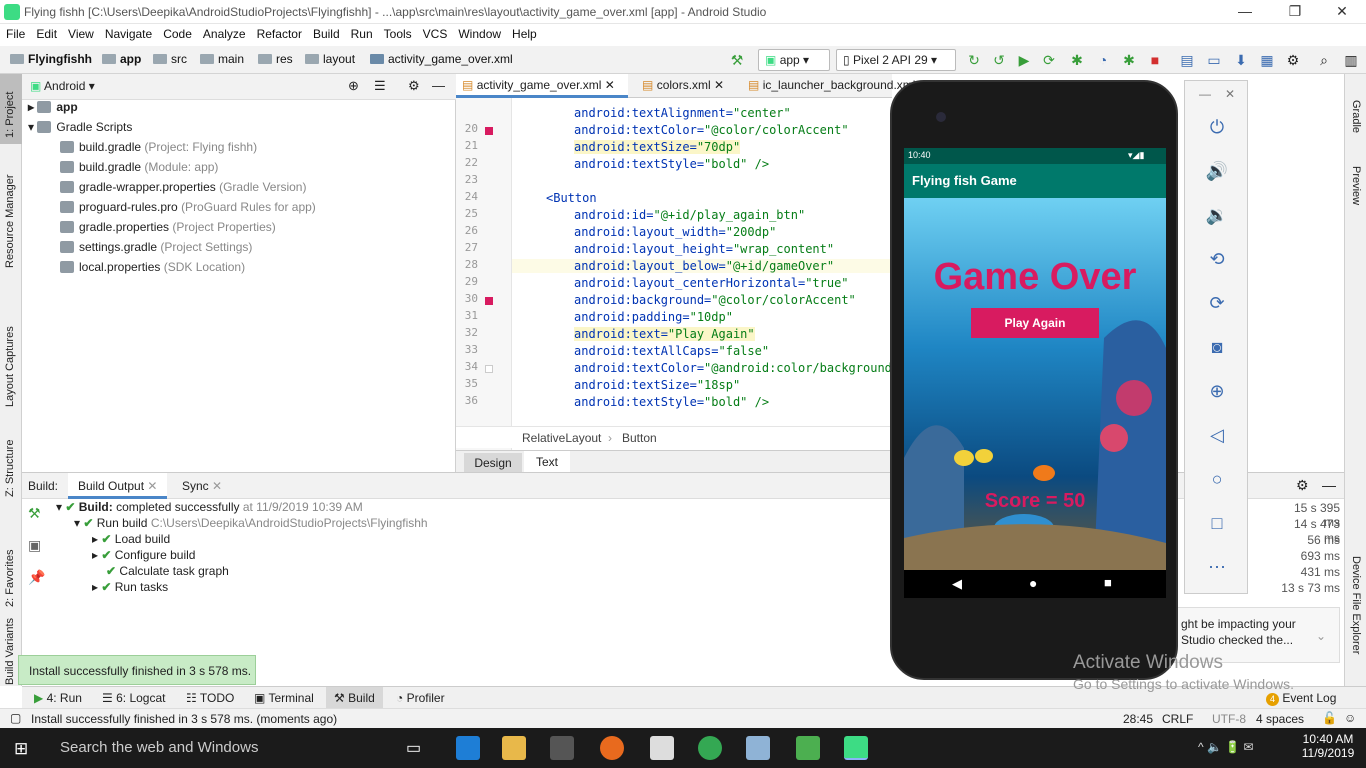 This screenshot has width=1366, height=768. Describe the element at coordinates (330, 59) in the screenshot. I see `breadcrumb-layout: layout` at that location.